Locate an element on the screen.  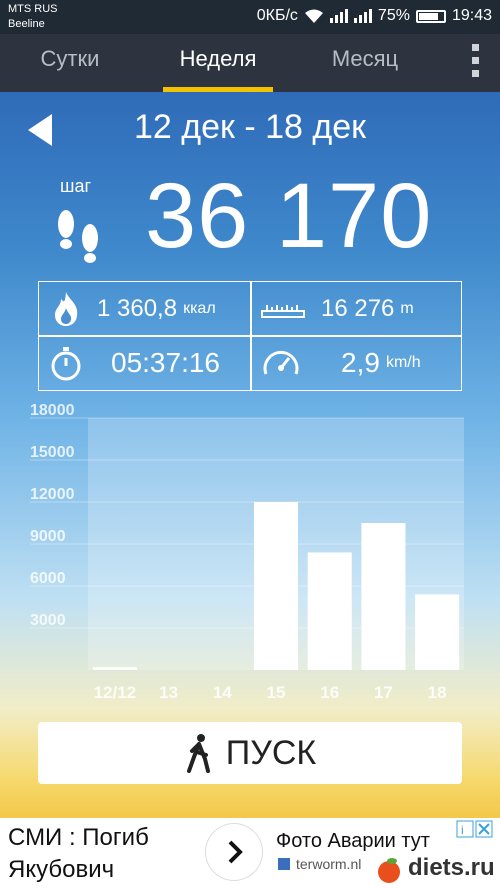
ad-close-icon: i is located at coordinates (475, 829).